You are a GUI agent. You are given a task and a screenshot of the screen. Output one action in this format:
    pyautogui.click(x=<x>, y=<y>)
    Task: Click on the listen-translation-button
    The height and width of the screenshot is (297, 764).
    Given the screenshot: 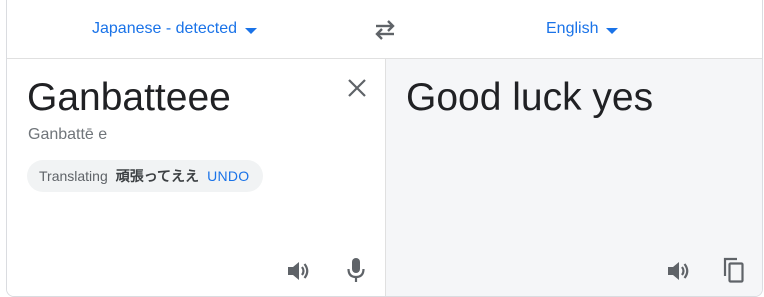 What is the action you would take?
    pyautogui.click(x=679, y=271)
    